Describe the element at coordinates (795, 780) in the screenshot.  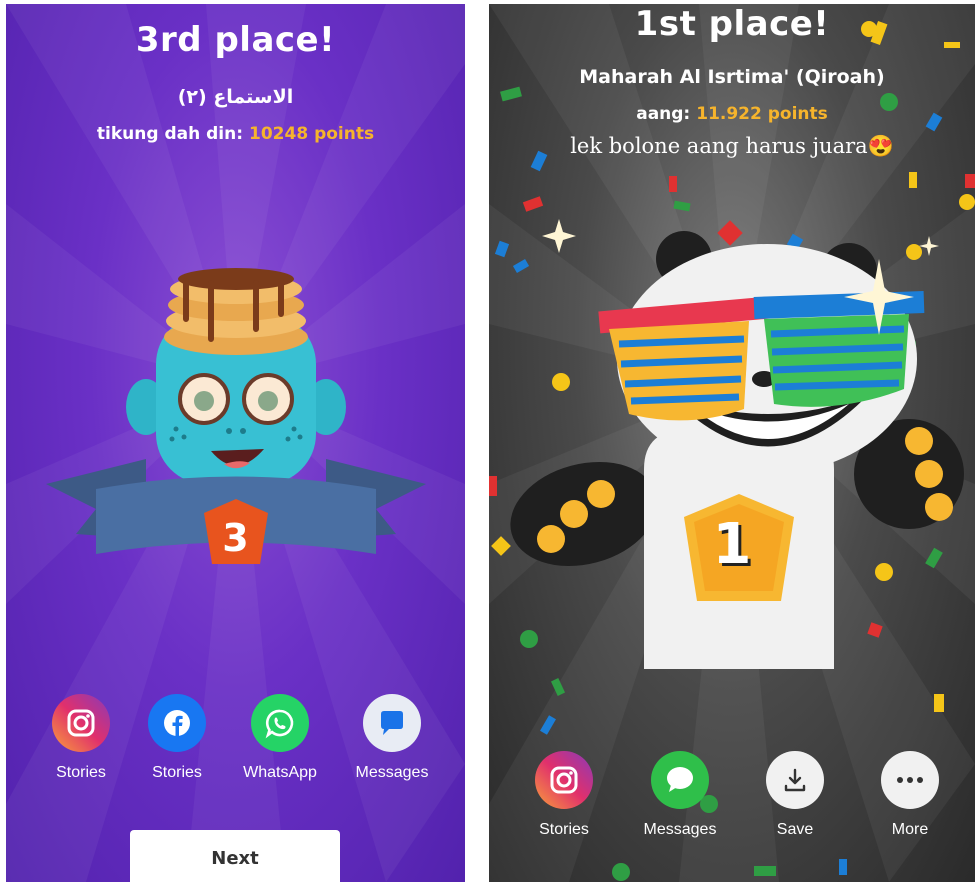
I see `download-icon` at that location.